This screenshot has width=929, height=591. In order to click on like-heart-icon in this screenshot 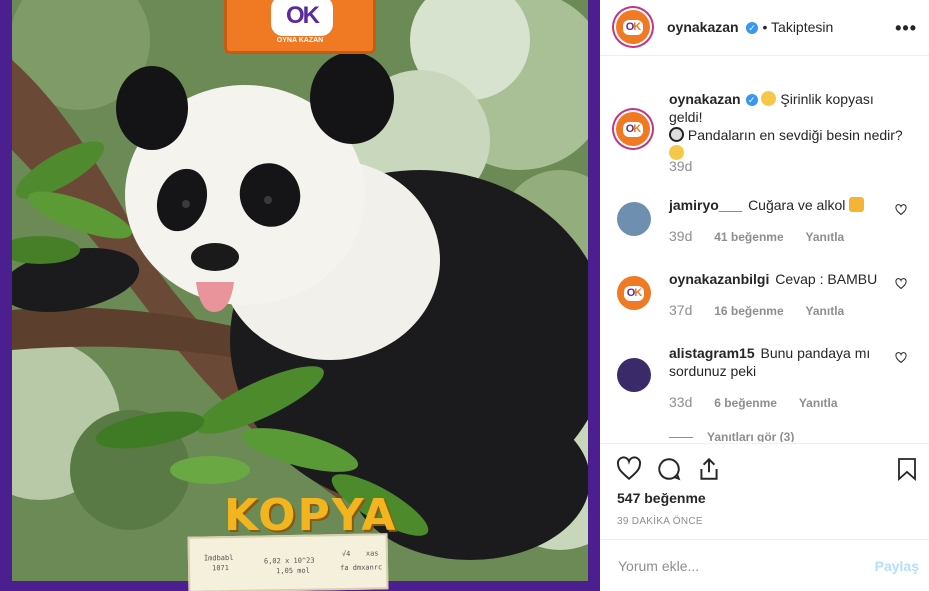, I will do `click(629, 469)`.